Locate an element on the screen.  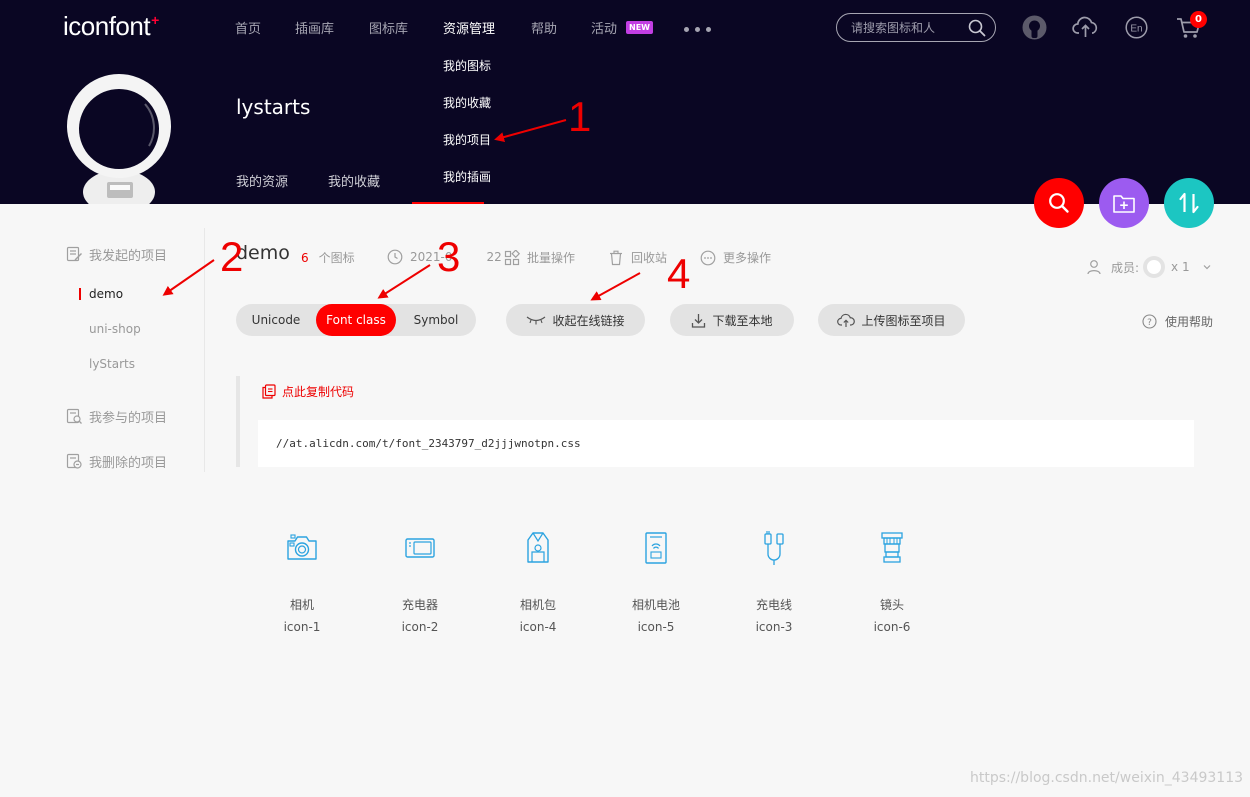
help-label: 使用帮助 is located at coordinates (1189, 322).